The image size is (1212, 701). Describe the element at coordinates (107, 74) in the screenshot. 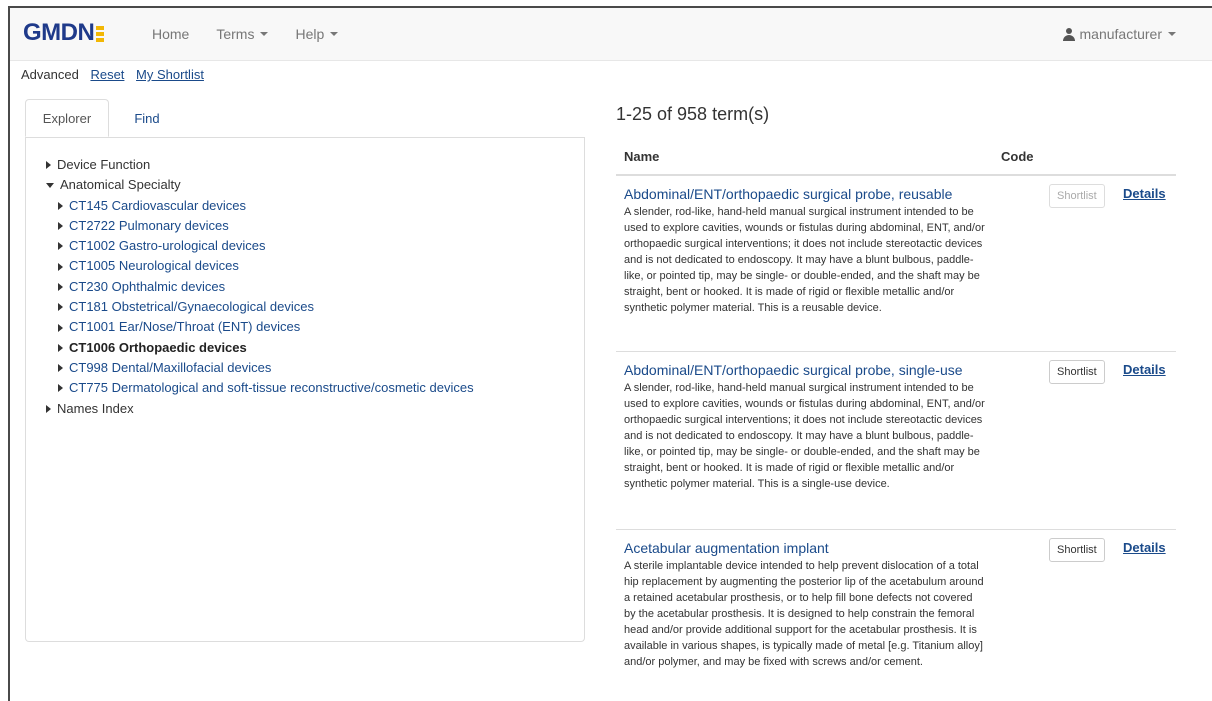

I see `reset-link: Reset` at that location.